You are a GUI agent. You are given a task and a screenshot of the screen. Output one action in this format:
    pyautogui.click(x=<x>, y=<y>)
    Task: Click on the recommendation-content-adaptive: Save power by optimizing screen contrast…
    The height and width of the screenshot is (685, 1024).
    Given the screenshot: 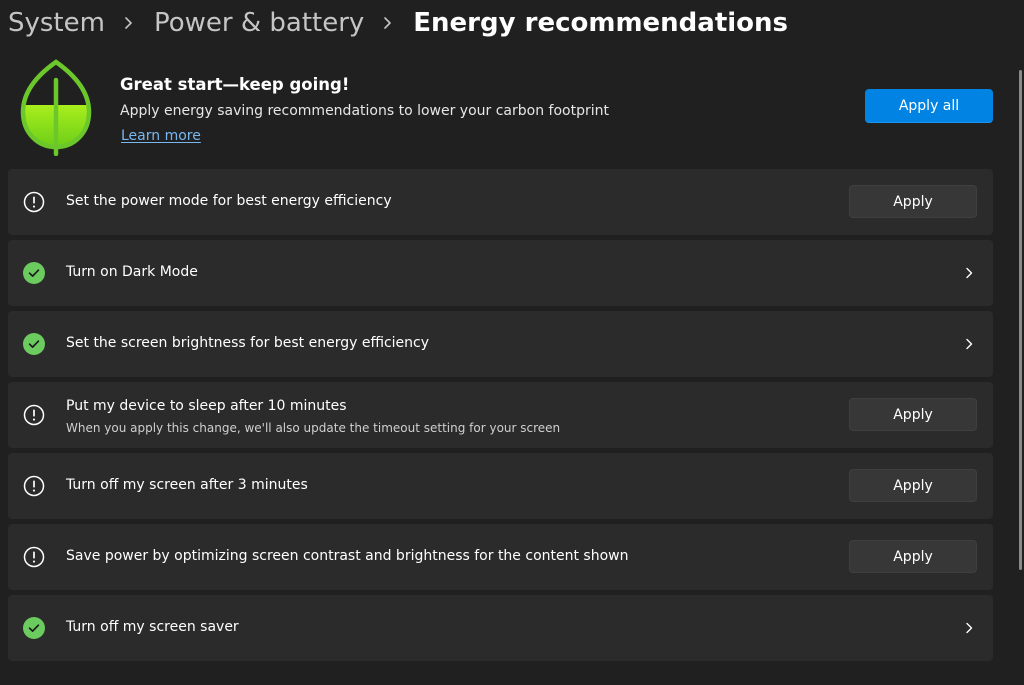 What is the action you would take?
    pyautogui.click(x=500, y=557)
    